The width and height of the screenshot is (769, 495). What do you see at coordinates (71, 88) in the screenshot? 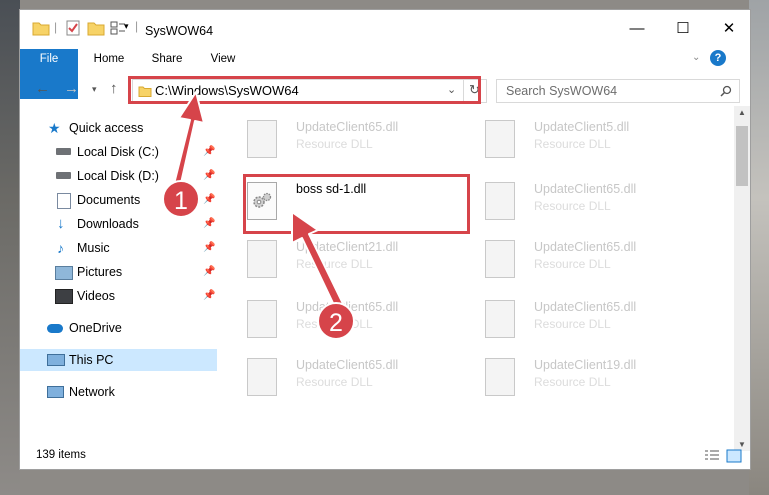
I see `forward-arrow-icon: →` at bounding box center [71, 88].